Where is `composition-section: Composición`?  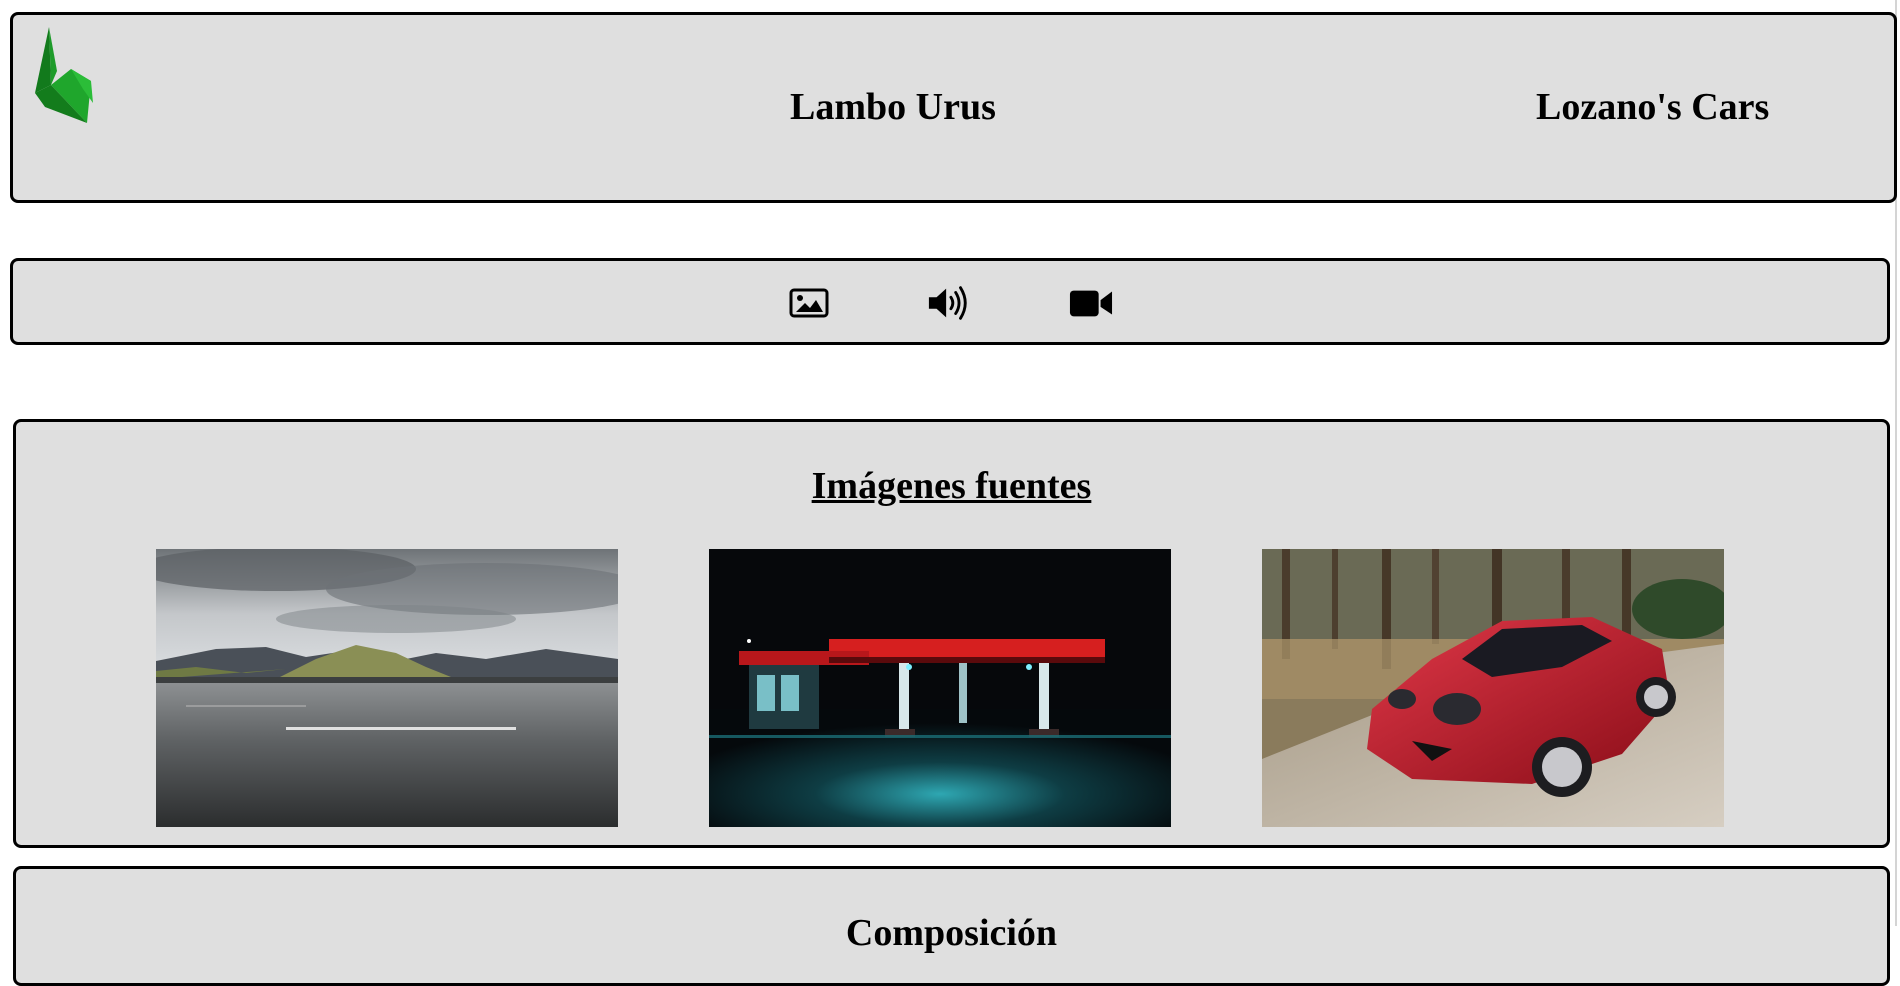 composition-section: Composición is located at coordinates (951, 926).